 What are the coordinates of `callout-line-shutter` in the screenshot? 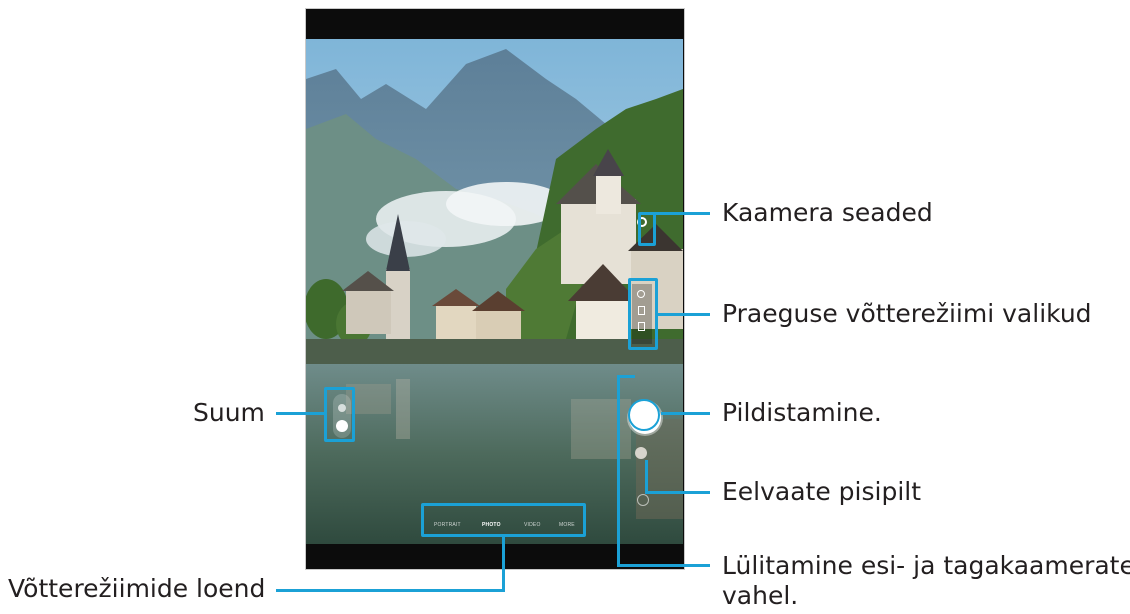 It's located at (685, 413).